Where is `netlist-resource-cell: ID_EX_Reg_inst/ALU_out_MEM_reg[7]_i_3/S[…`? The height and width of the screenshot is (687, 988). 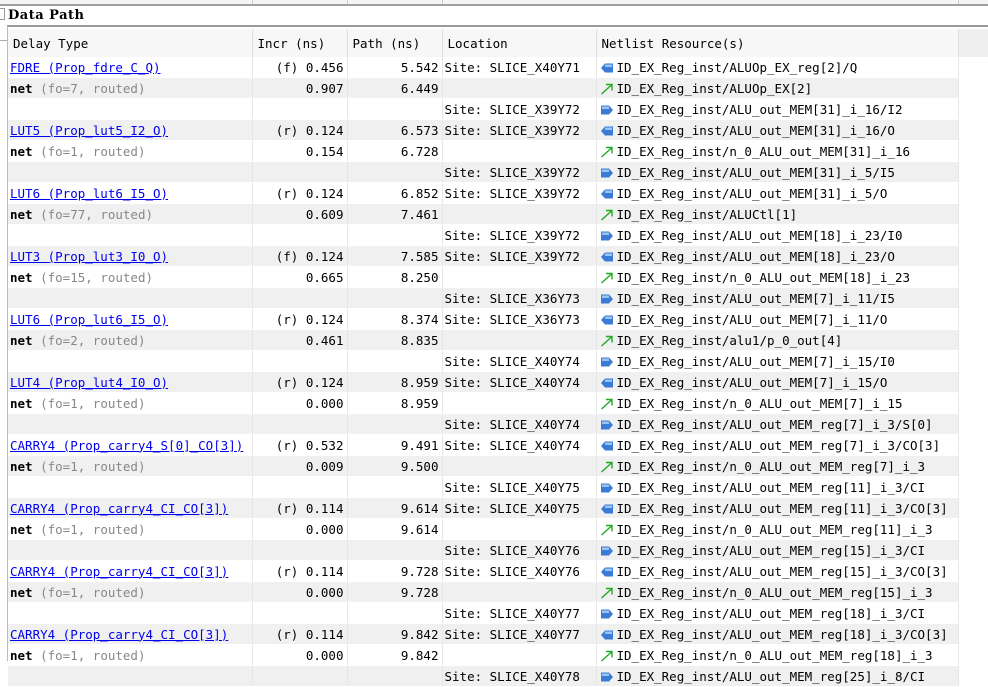
netlist-resource-cell: ID_EX_Reg_inst/ALU_out_MEM_reg[7]_i_3/S[… is located at coordinates (777, 424).